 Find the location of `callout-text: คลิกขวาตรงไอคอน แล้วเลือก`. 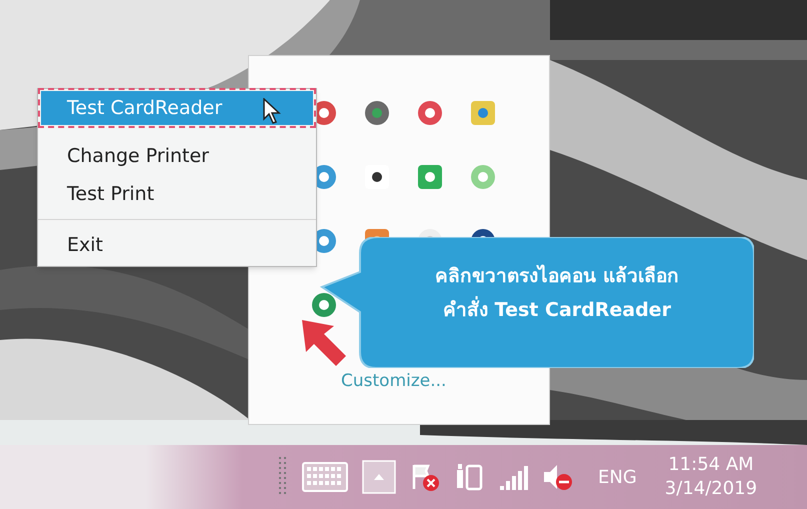

callout-text: คลิกขวาตรงไอคอน แล้วเลือก is located at coordinates (557, 276).